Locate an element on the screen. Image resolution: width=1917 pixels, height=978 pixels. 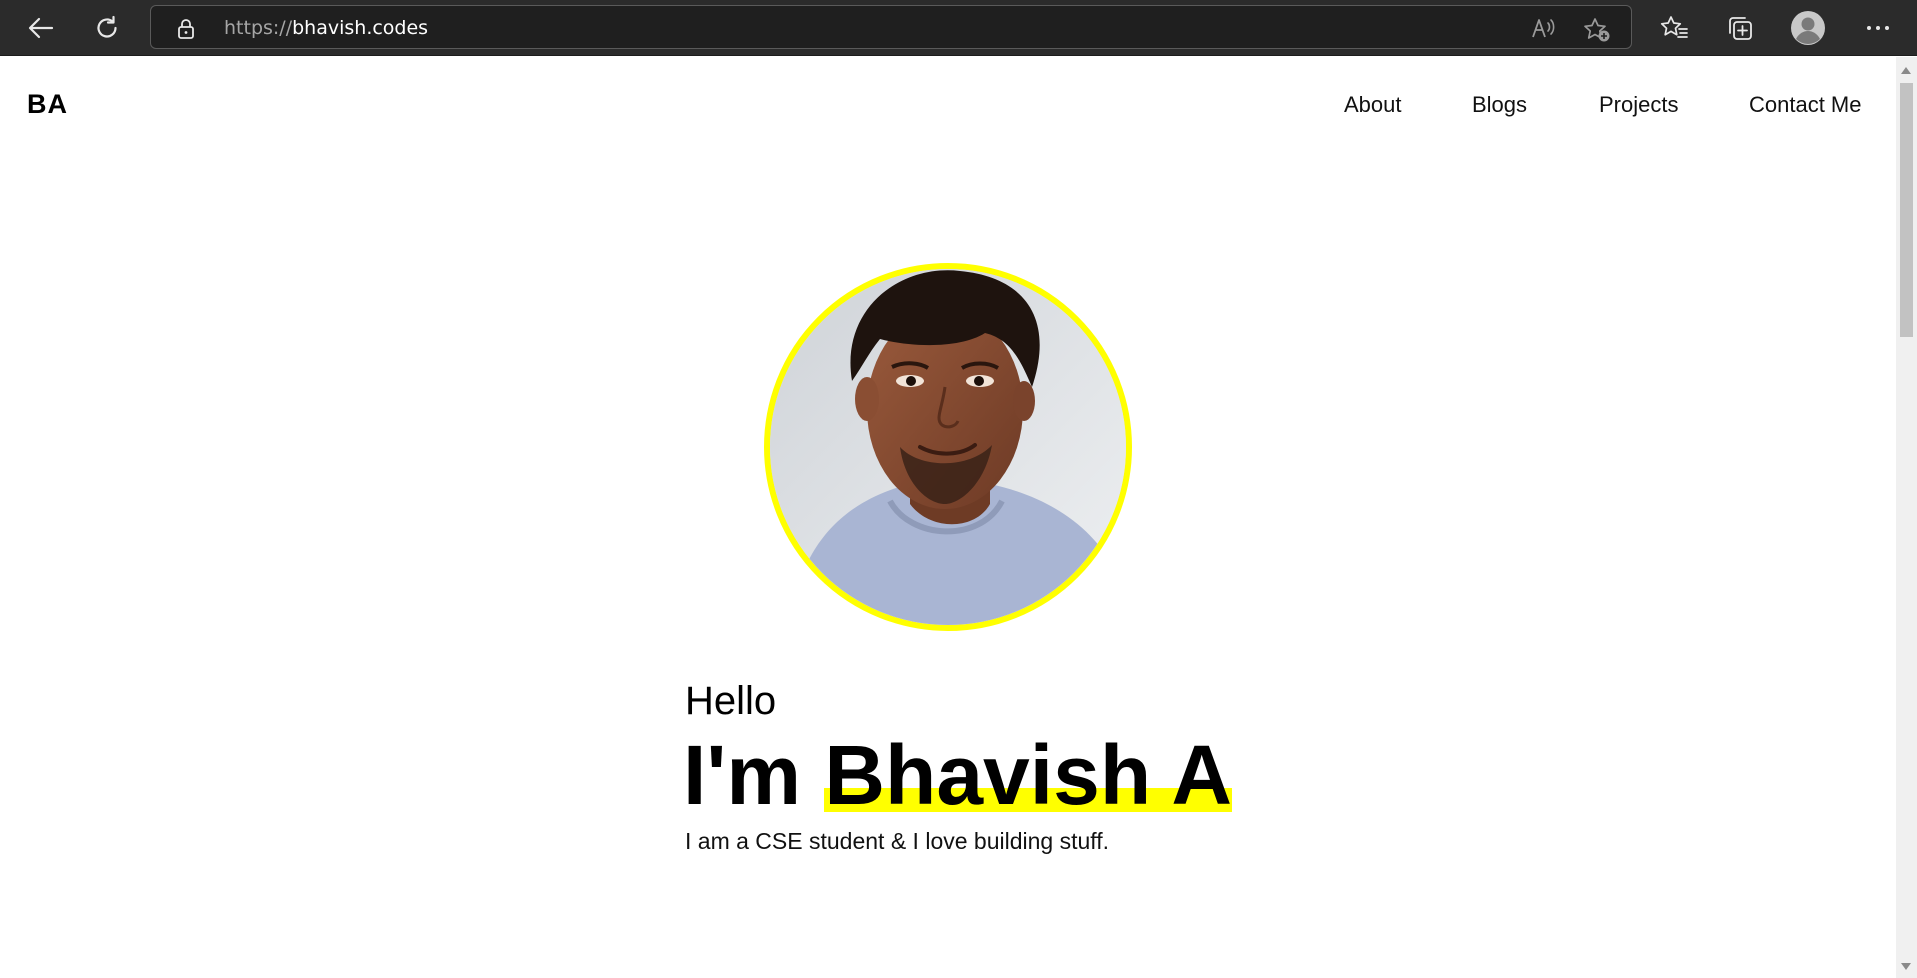
address-bar: https://bhavish.codes is located at coordinates (891, 27).